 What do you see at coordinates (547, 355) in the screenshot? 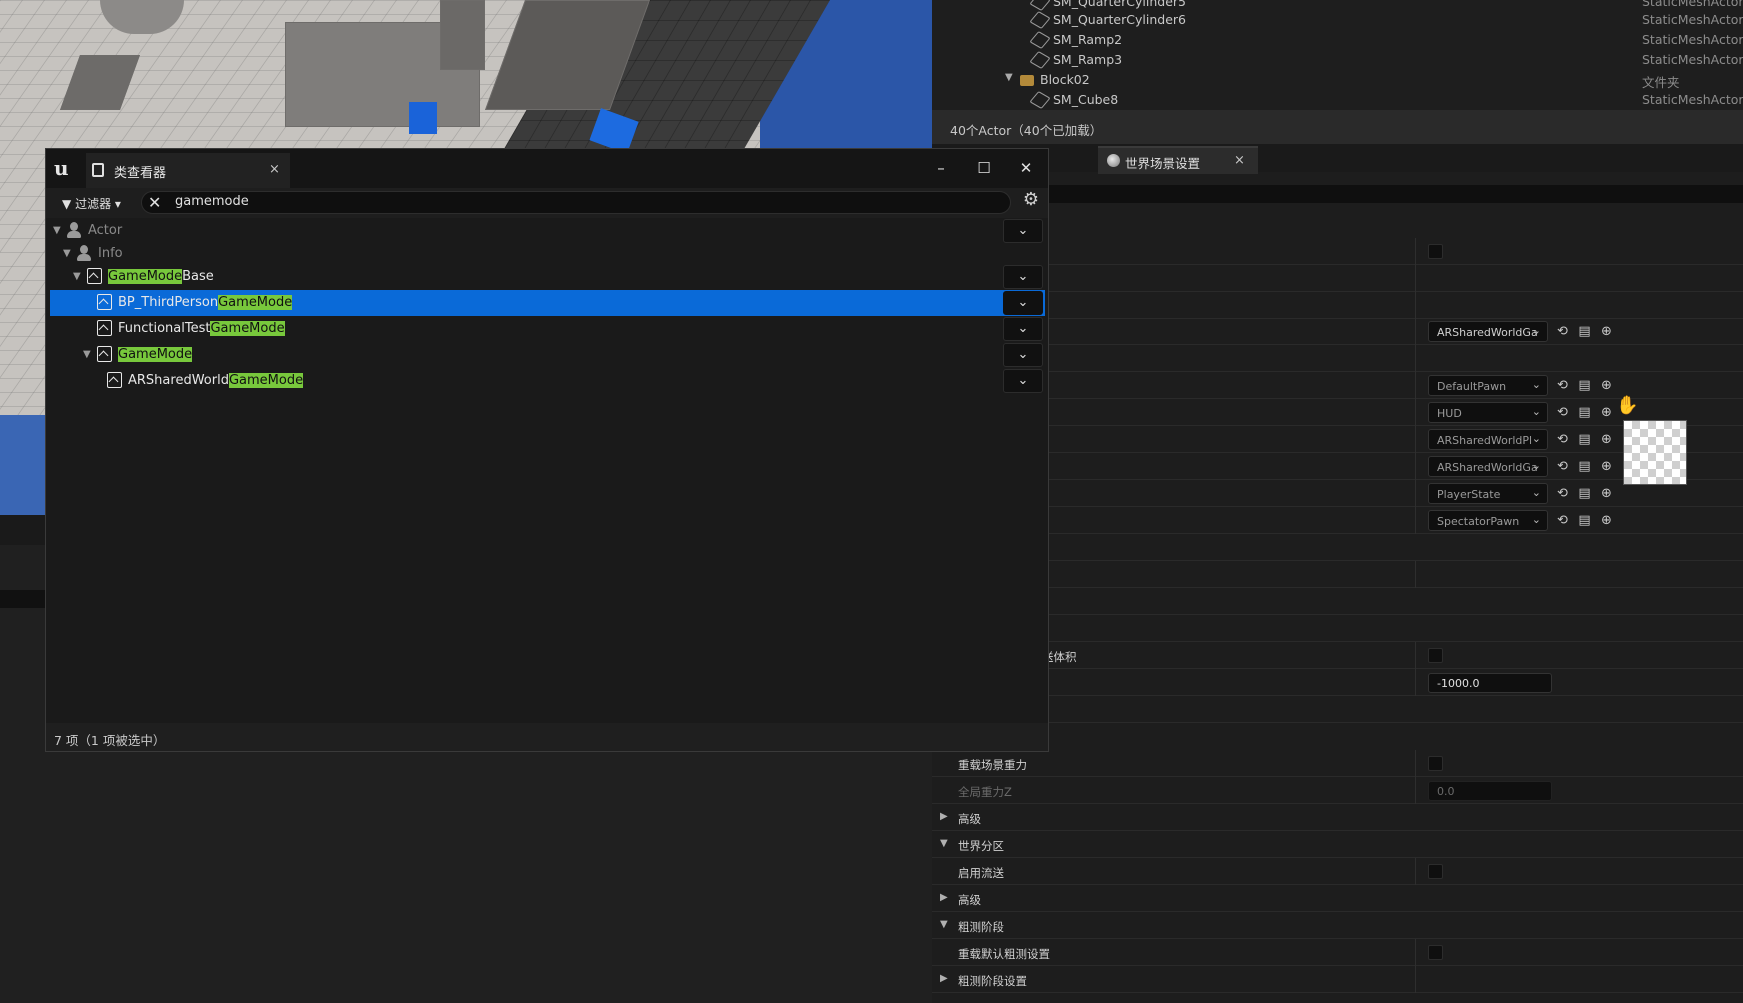
I see `tree-row-gamemode: ▼ GameMode ⌄` at bounding box center [547, 355].